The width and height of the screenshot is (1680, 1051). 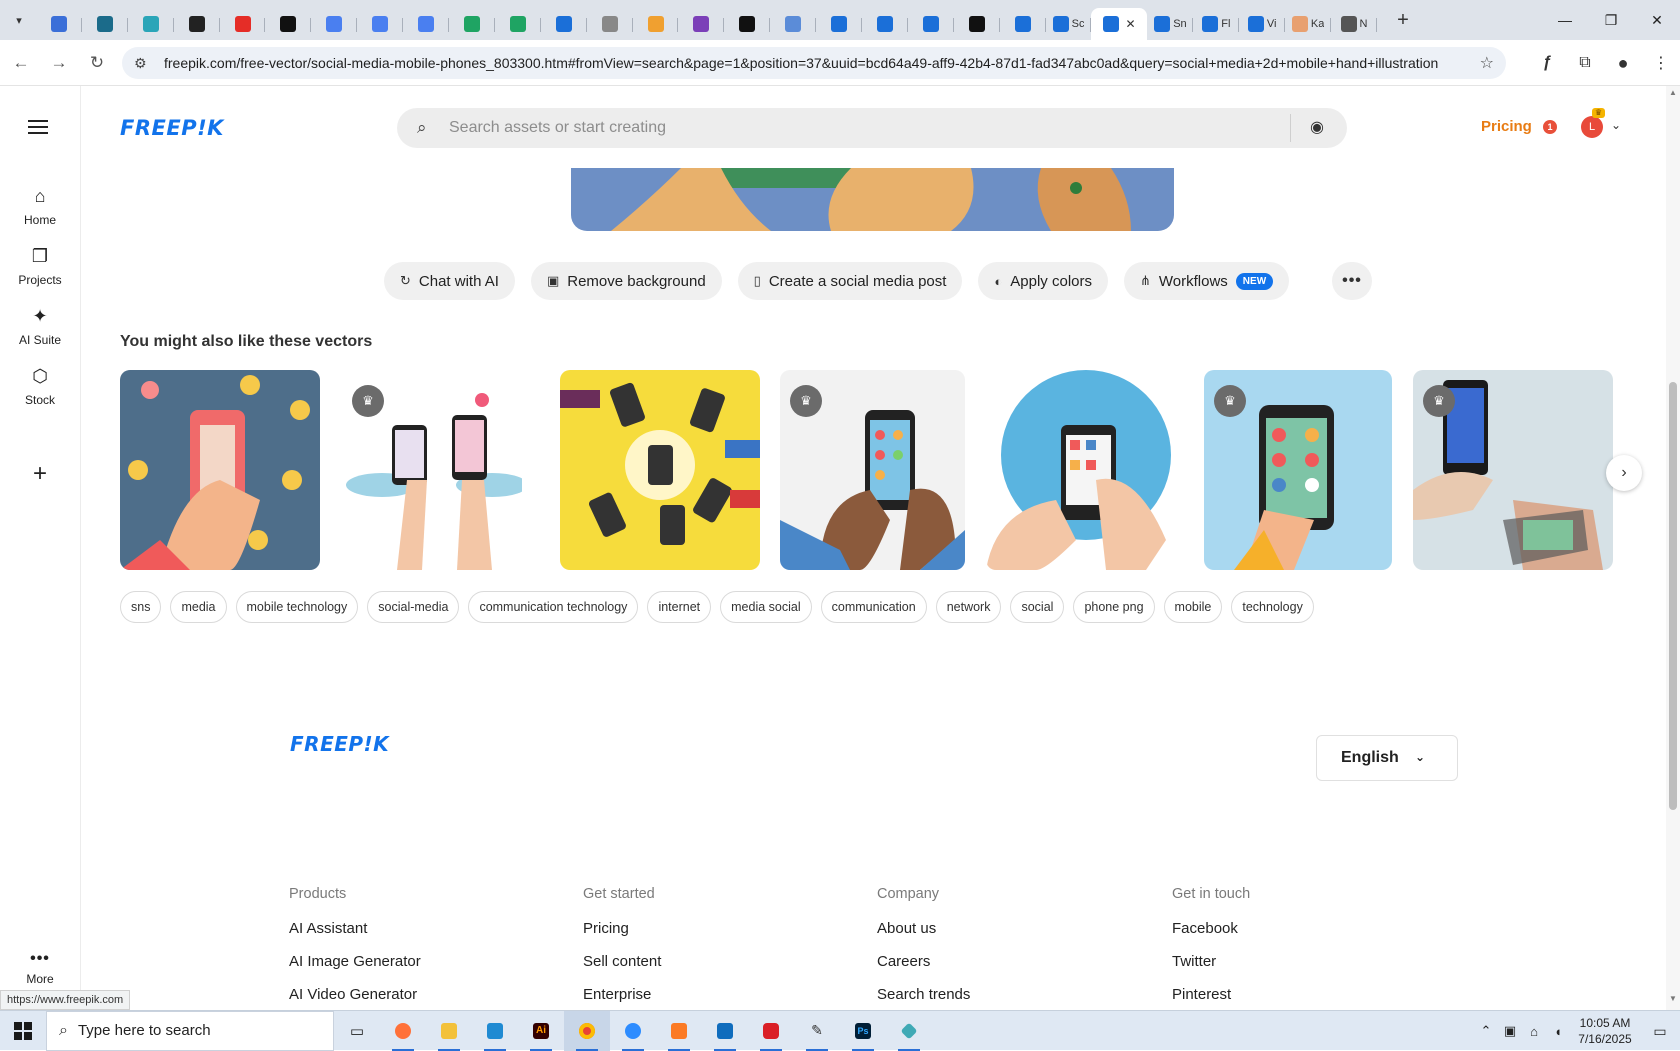 What do you see at coordinates (872, 470) in the screenshot?
I see `card-hand-apps: ♛` at bounding box center [872, 470].